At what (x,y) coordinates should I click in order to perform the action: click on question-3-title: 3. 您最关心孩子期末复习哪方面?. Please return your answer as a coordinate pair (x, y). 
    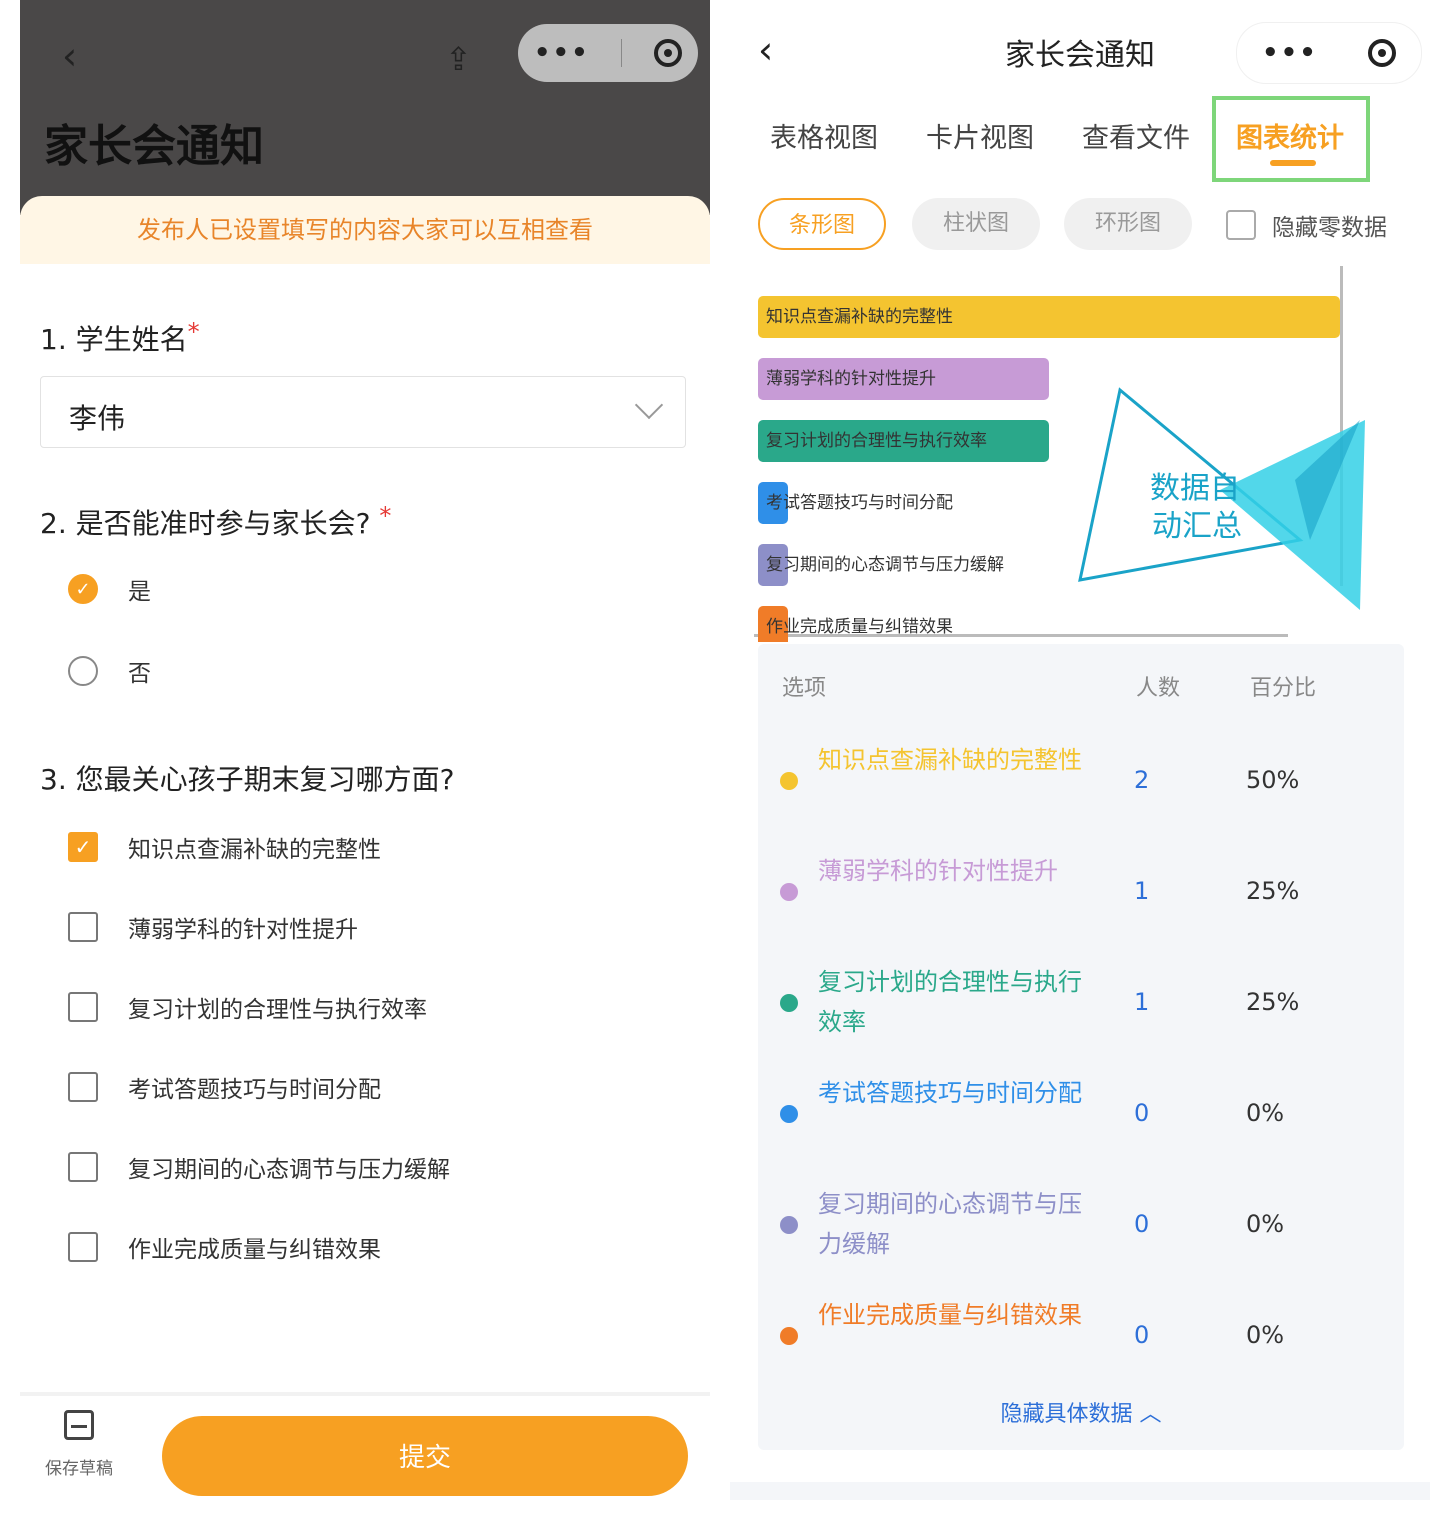
    Looking at the image, I should click on (247, 779).